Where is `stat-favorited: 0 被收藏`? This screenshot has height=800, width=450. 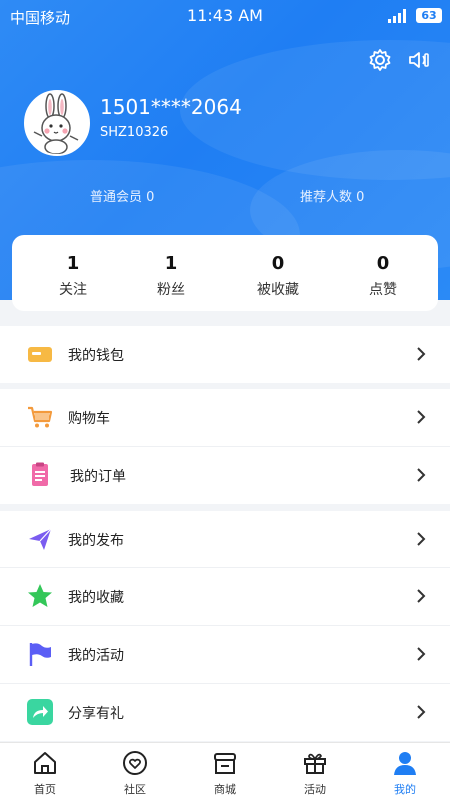
stat-favorited: 0 被收藏 is located at coordinates (278, 273).